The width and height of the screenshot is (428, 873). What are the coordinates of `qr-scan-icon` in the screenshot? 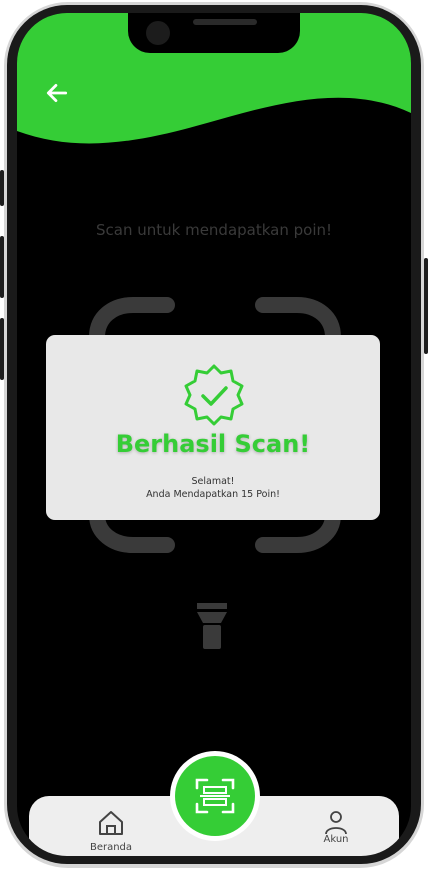 It's located at (215, 796).